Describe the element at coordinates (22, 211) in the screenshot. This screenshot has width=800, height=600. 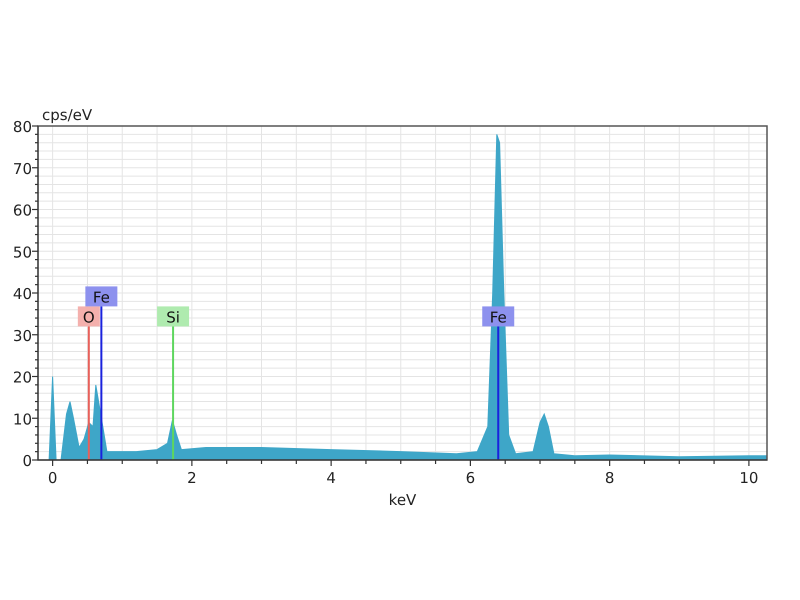
I see `tick-label: 60` at that location.